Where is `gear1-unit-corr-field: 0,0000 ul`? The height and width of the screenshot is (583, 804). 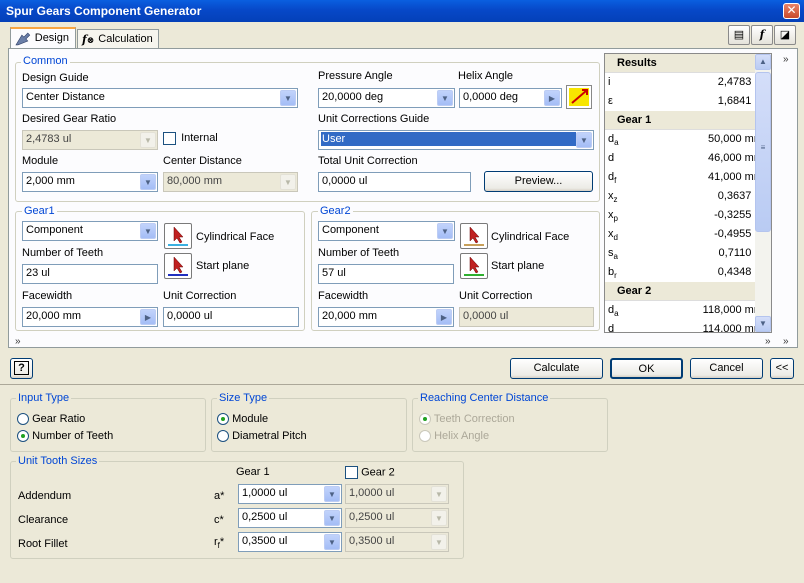 gear1-unit-corr-field: 0,0000 ul is located at coordinates (231, 317).